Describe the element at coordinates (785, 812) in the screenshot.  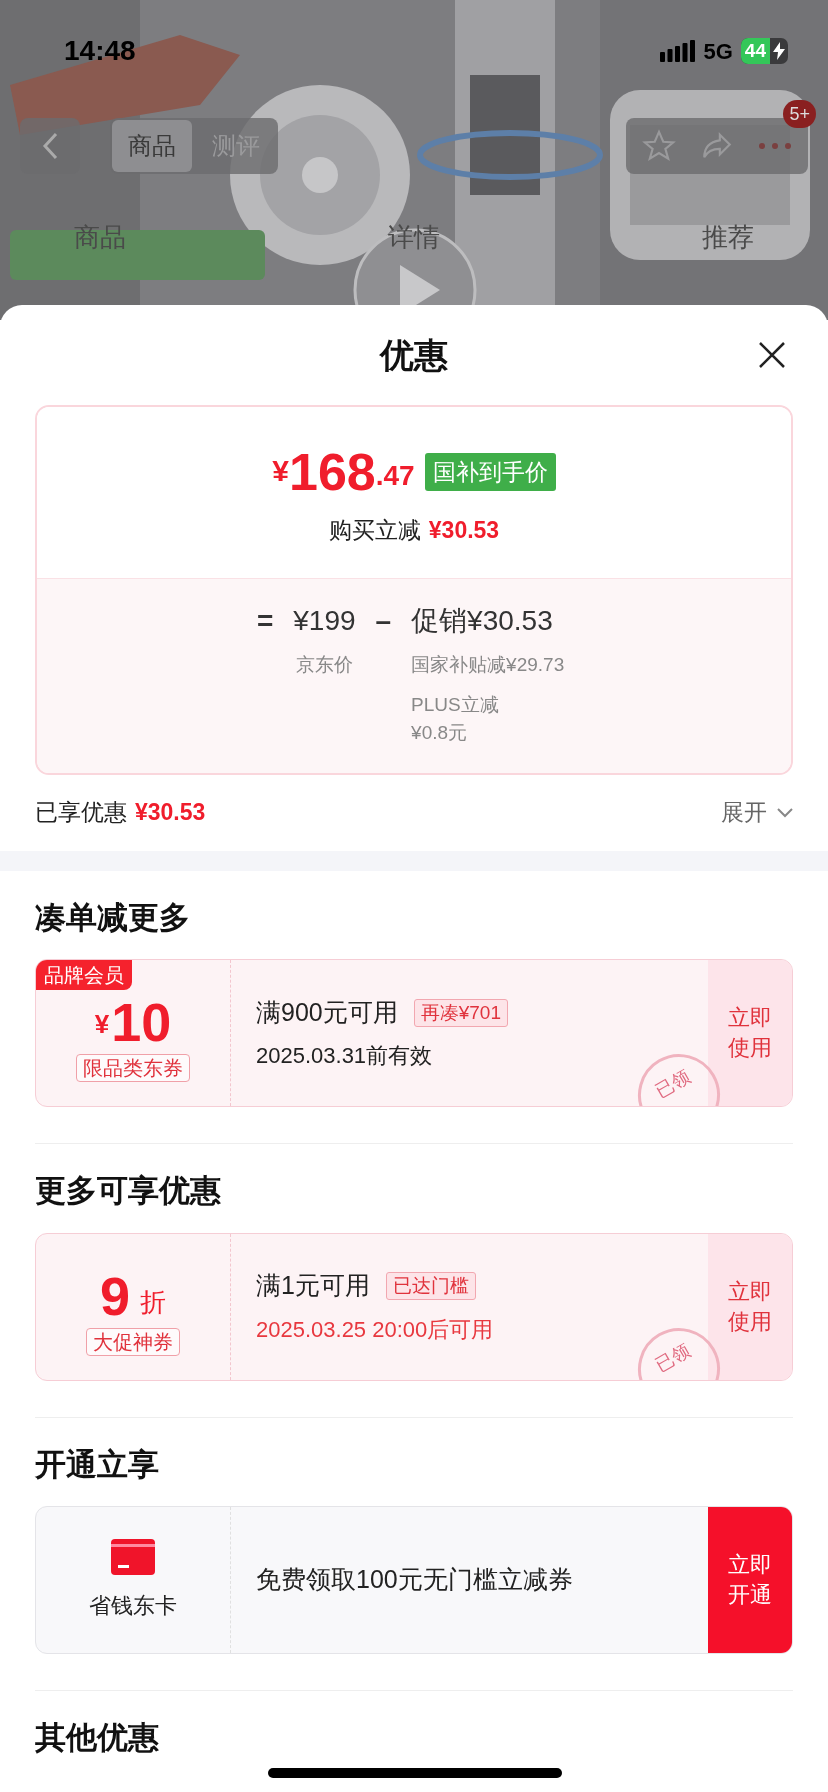
I see `chevron-down-icon` at that location.